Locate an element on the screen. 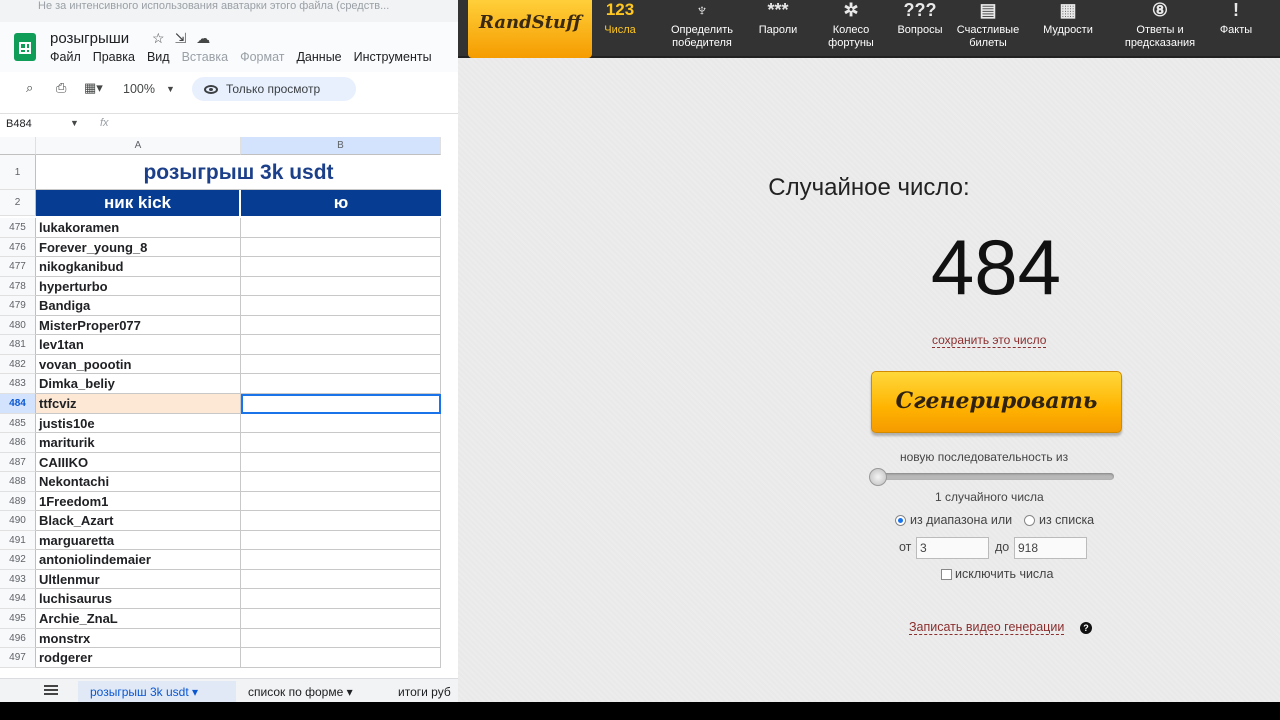 Image resolution: width=1280 pixels, height=720 pixels. table-cell-nick: Black_Azart is located at coordinates (138, 521).